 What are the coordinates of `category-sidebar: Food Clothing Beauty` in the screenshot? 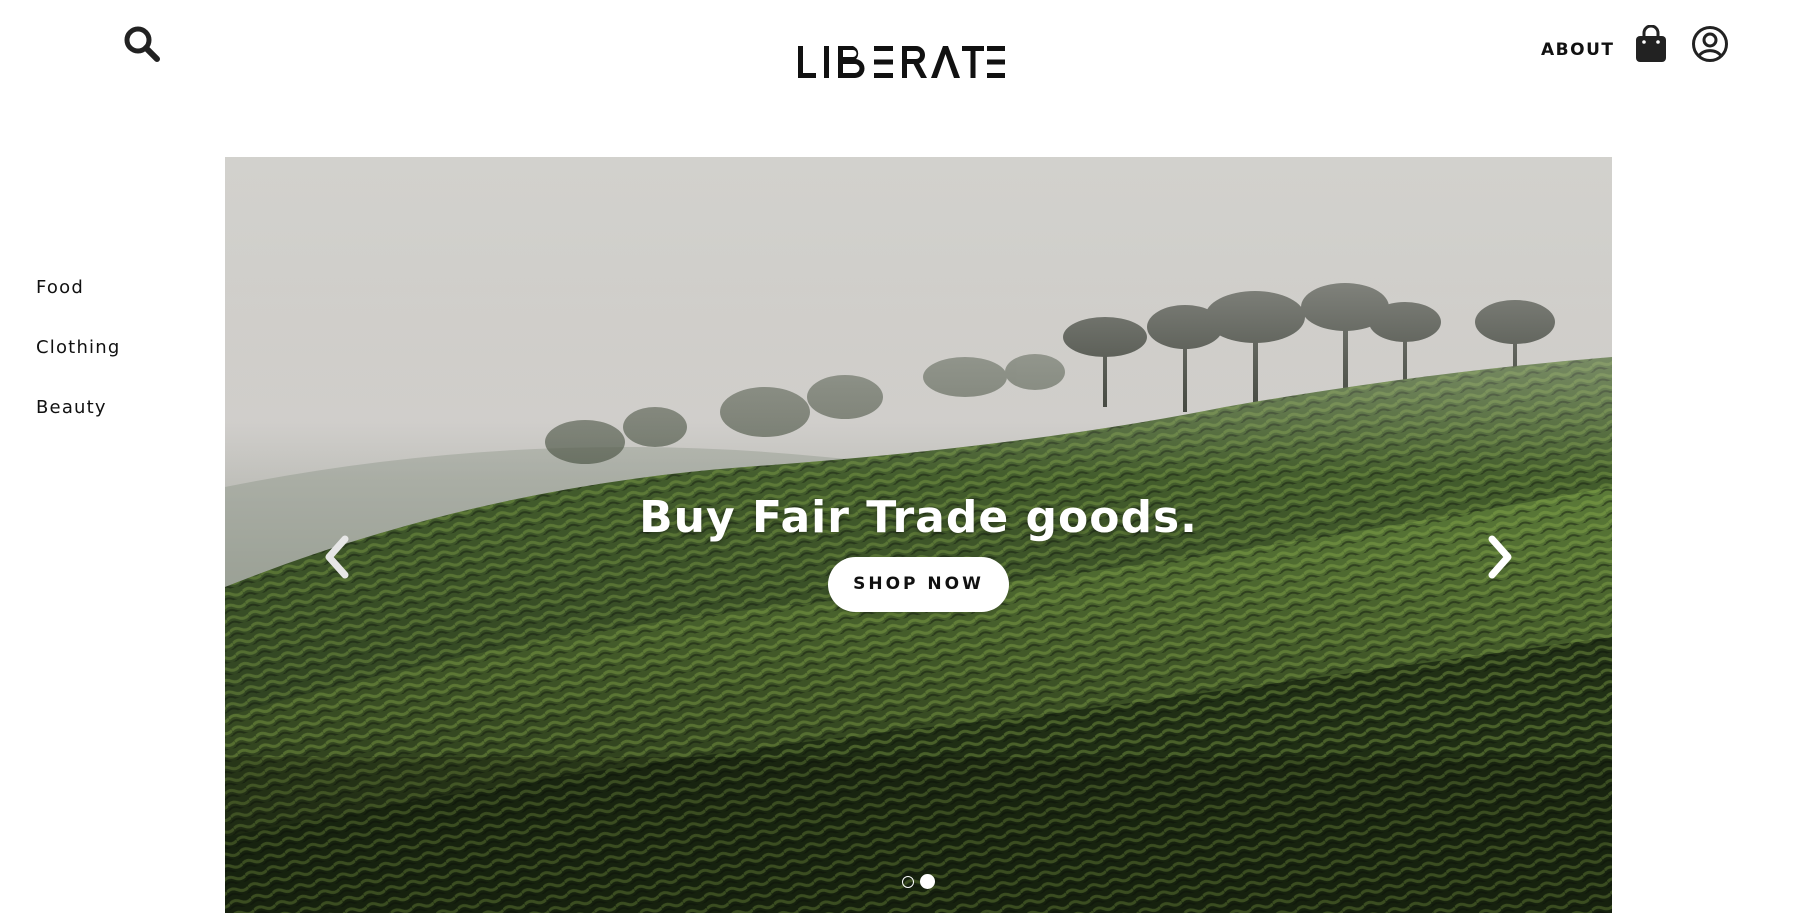 It's located at (111, 365).